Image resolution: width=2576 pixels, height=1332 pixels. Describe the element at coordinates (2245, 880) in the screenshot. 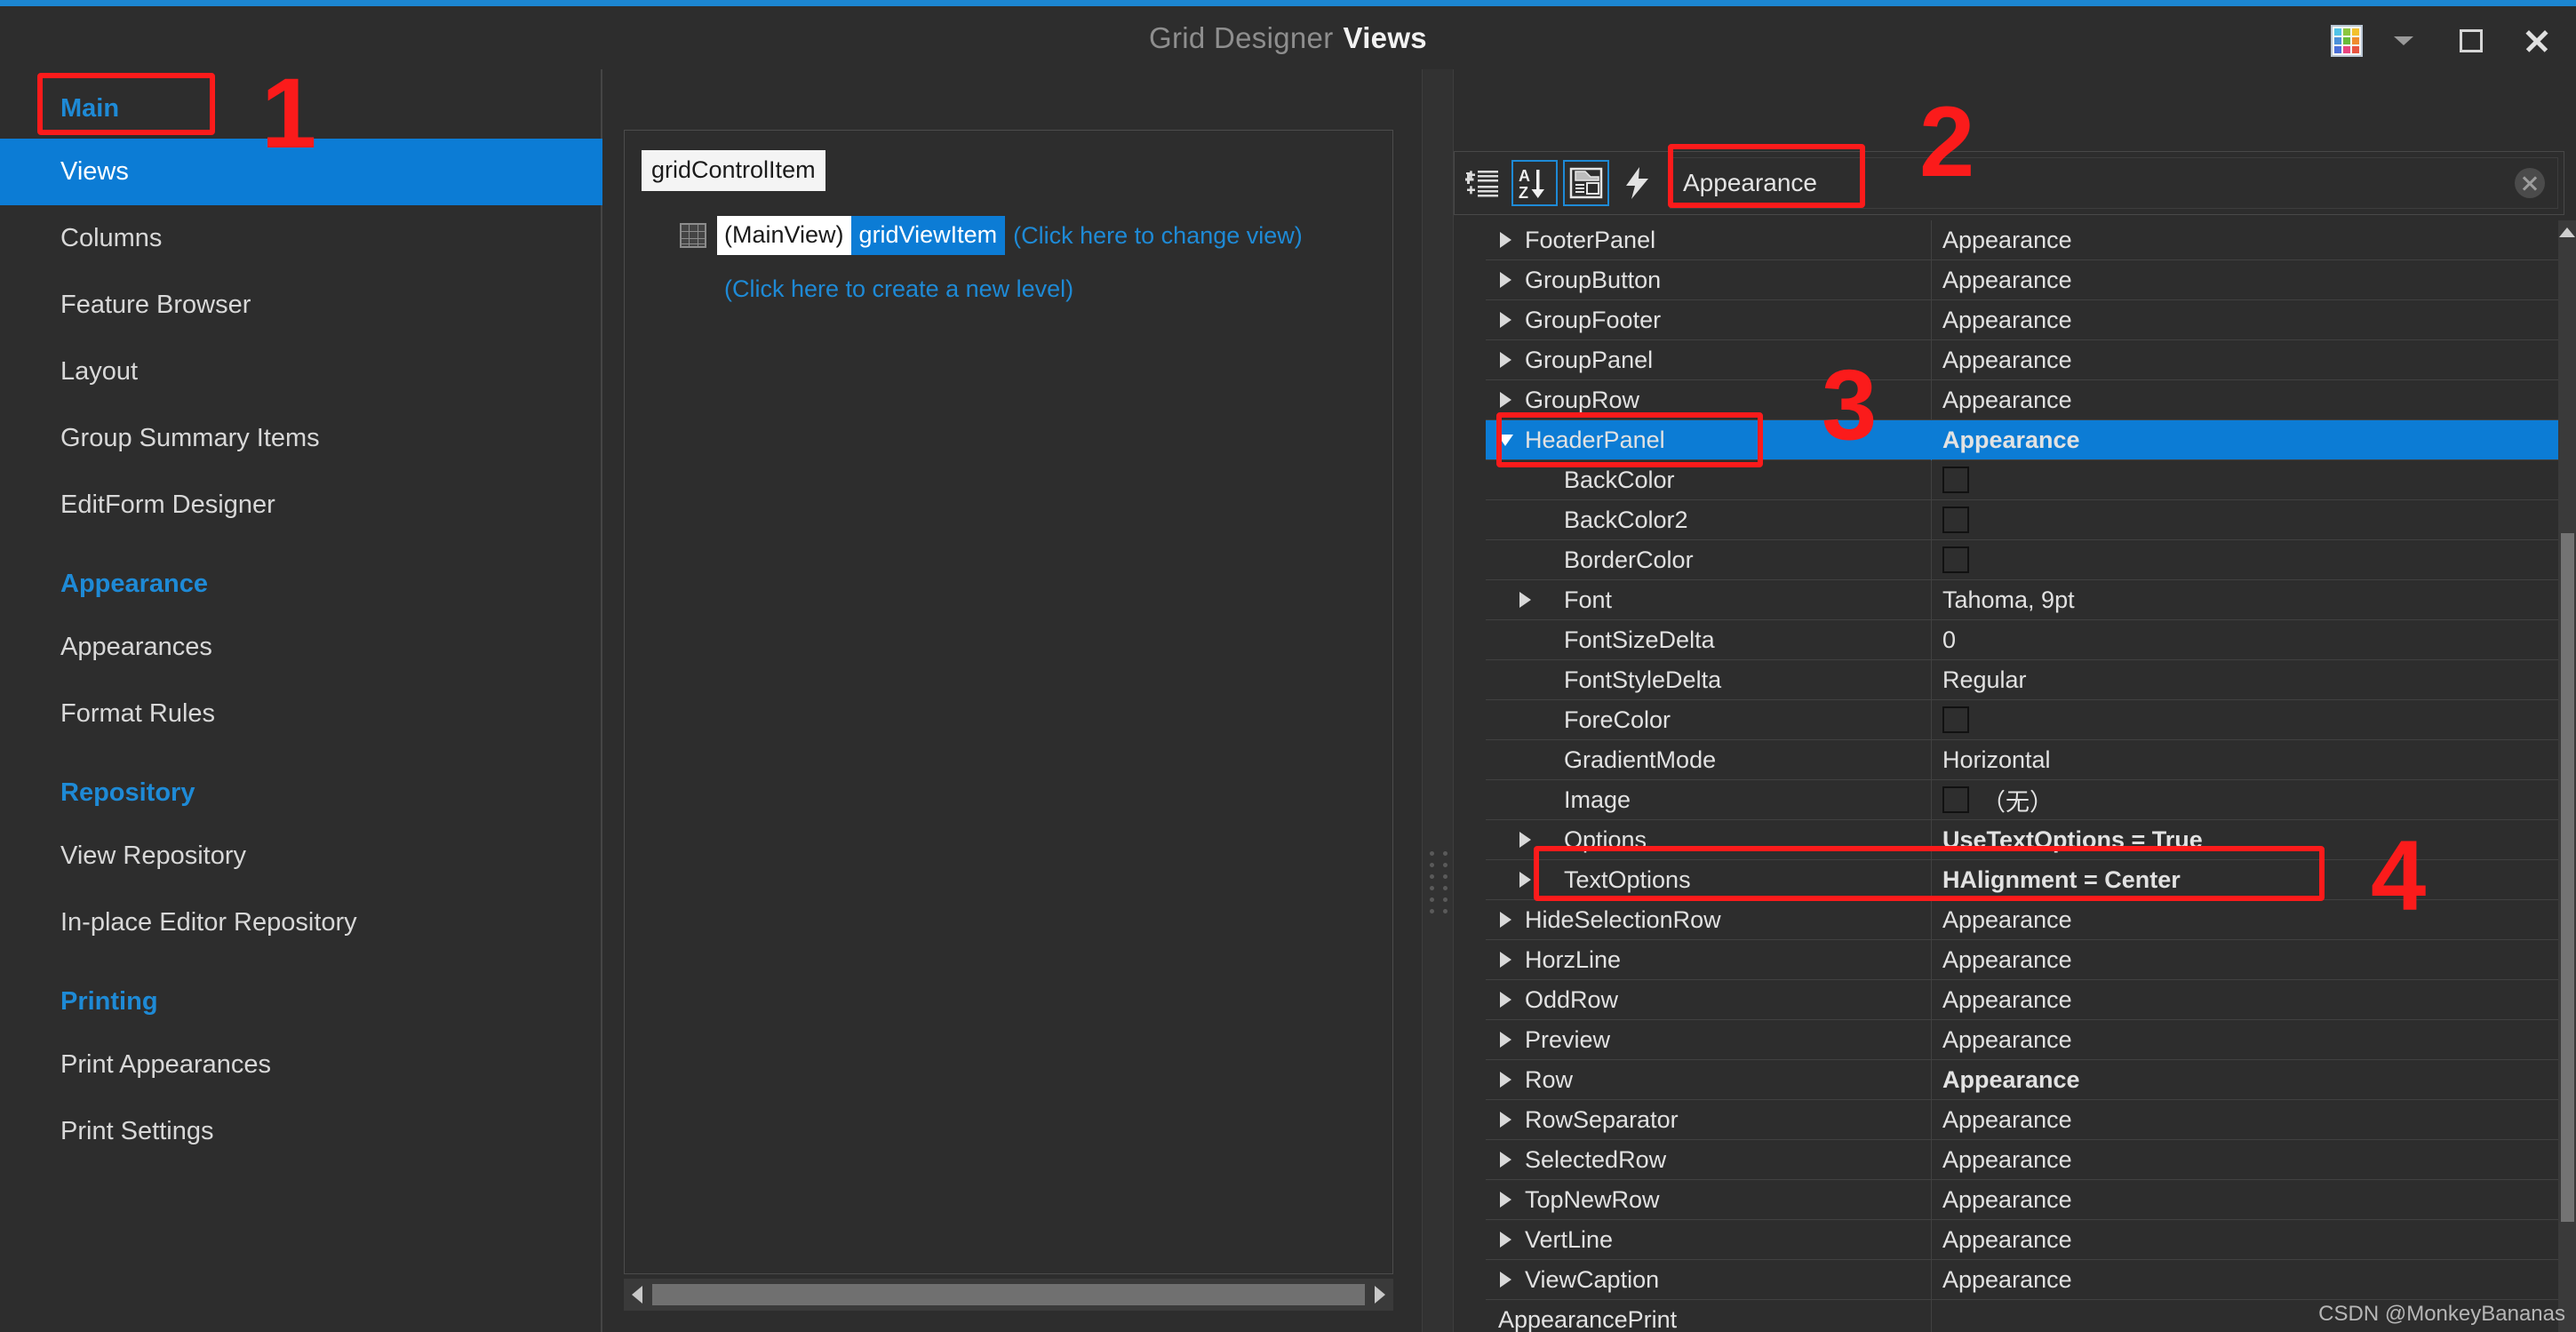

I see `property-value-cell: HAlignment = Center` at that location.